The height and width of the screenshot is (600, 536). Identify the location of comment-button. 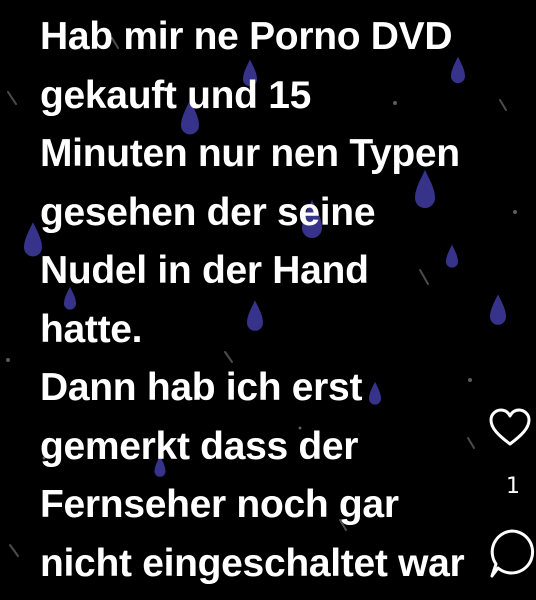
(512, 558).